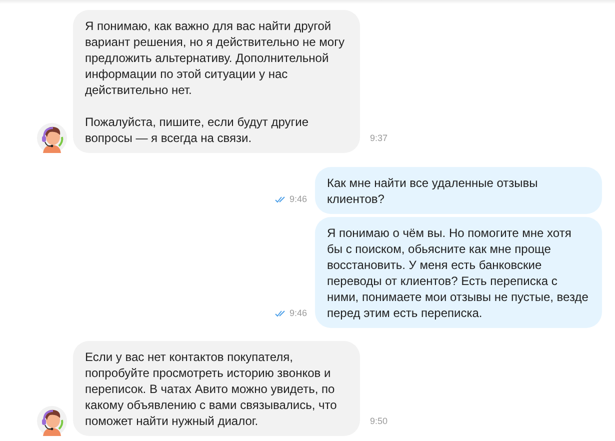 This screenshot has height=441, width=615. I want to click on message-text: Я понимаю, как важно для вас найти другой вариант решения, но я действительно не могу предложить альтернативу. Дополнительной информации по этой ситуации у нас действительно нет., so click(215, 58).